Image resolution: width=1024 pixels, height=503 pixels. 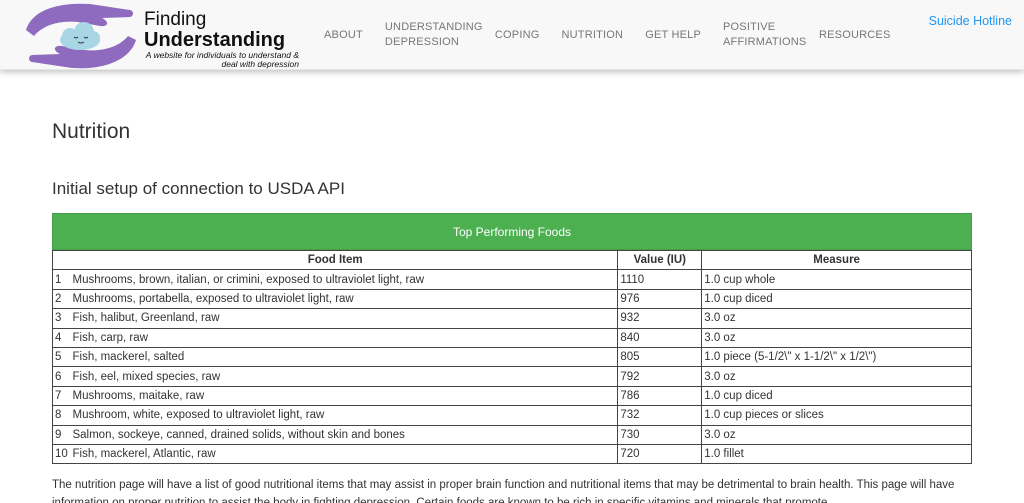 I want to click on column-header-value: Value (IU), so click(x=660, y=260).